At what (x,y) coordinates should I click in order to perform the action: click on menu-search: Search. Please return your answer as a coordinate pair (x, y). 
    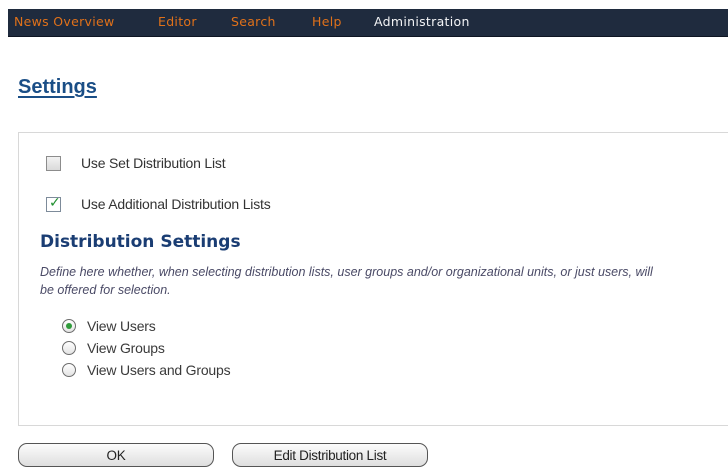
    Looking at the image, I should click on (253, 21).